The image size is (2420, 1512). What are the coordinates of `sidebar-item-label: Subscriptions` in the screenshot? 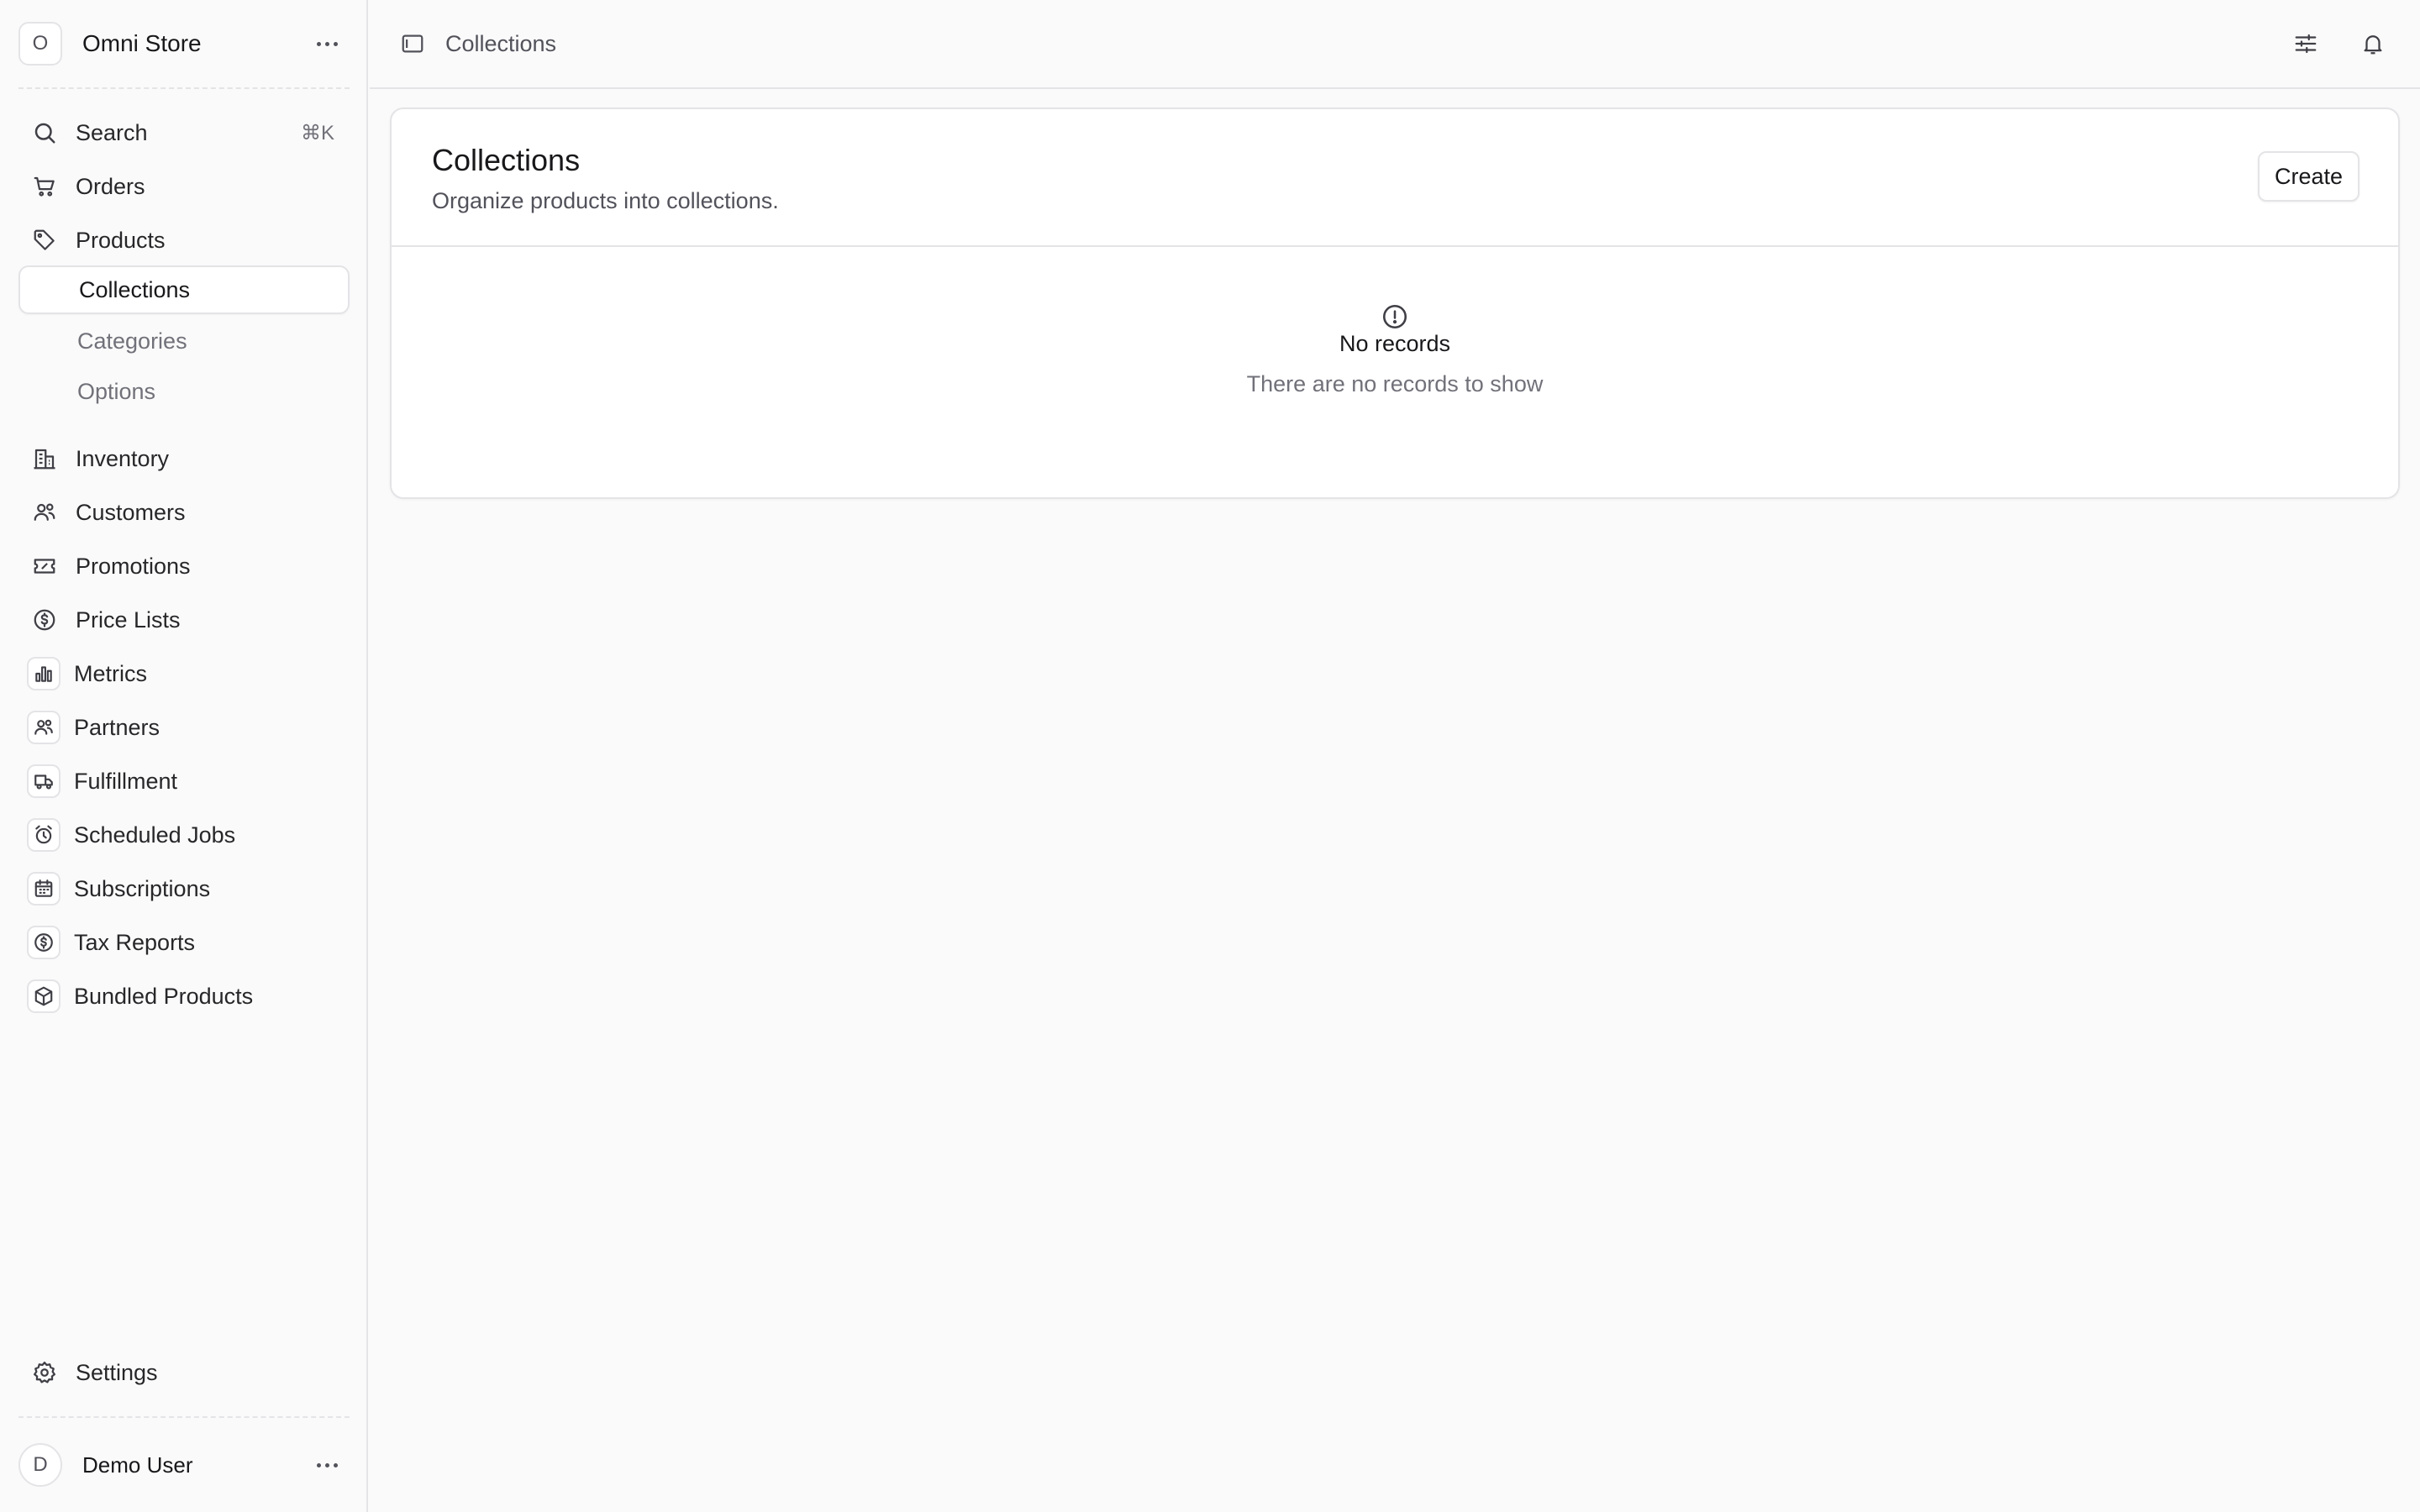 It's located at (142, 888).